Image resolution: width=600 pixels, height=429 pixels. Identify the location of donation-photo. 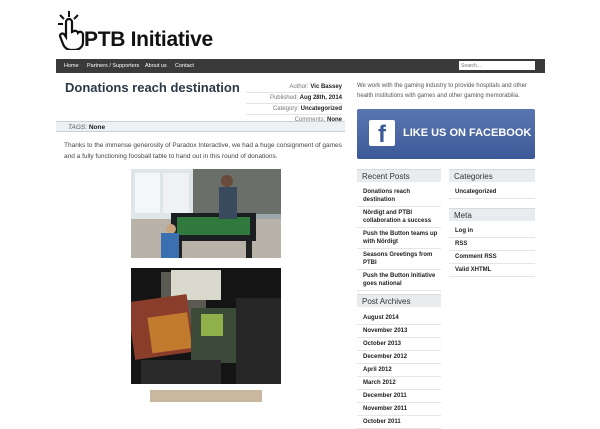
(206, 396).